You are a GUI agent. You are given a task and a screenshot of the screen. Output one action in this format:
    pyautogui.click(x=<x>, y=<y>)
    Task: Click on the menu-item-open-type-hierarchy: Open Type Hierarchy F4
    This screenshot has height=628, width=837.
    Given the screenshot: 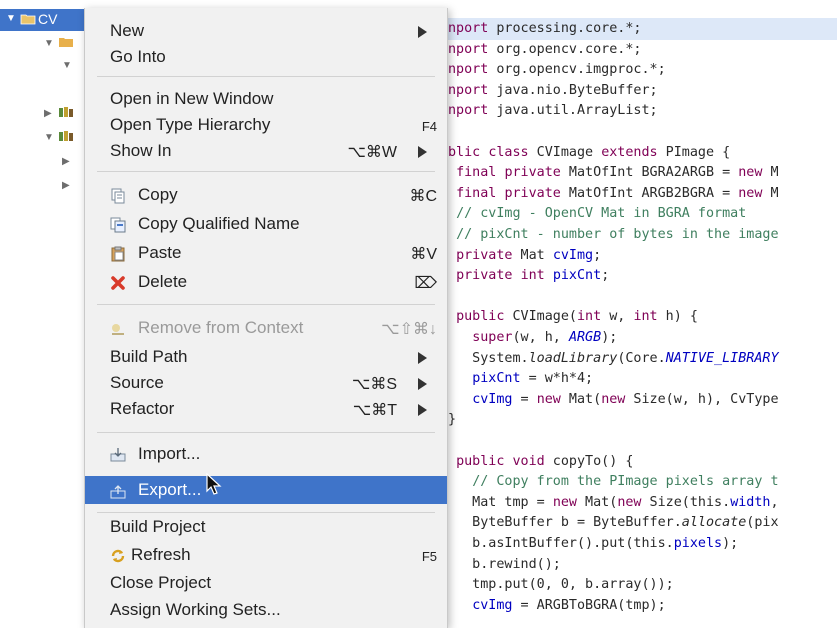 What is the action you would take?
    pyautogui.click(x=266, y=125)
    